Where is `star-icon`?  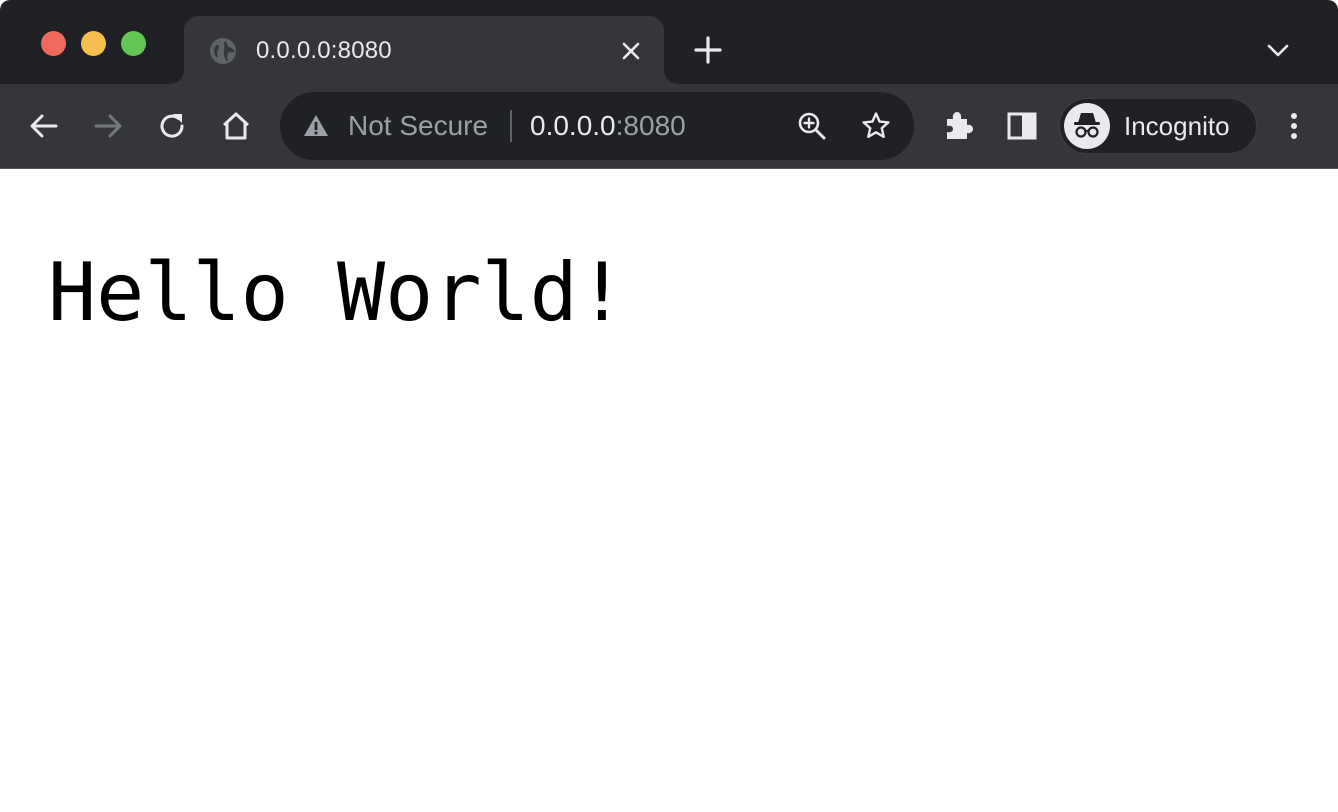
star-icon is located at coordinates (876, 126).